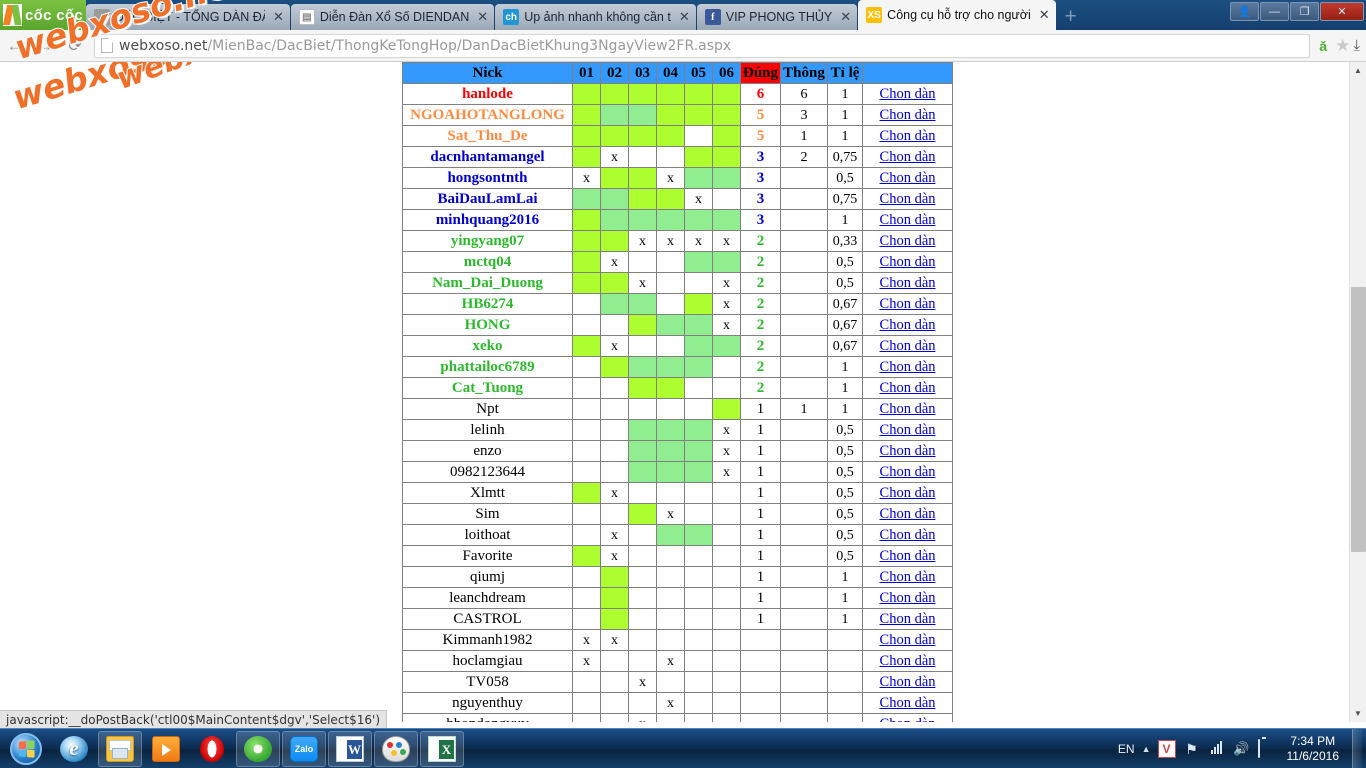 Image resolution: width=1366 pixels, height=768 pixels. Describe the element at coordinates (1323, 46) in the screenshot. I see `vietnamese-input-icon: ă` at that location.